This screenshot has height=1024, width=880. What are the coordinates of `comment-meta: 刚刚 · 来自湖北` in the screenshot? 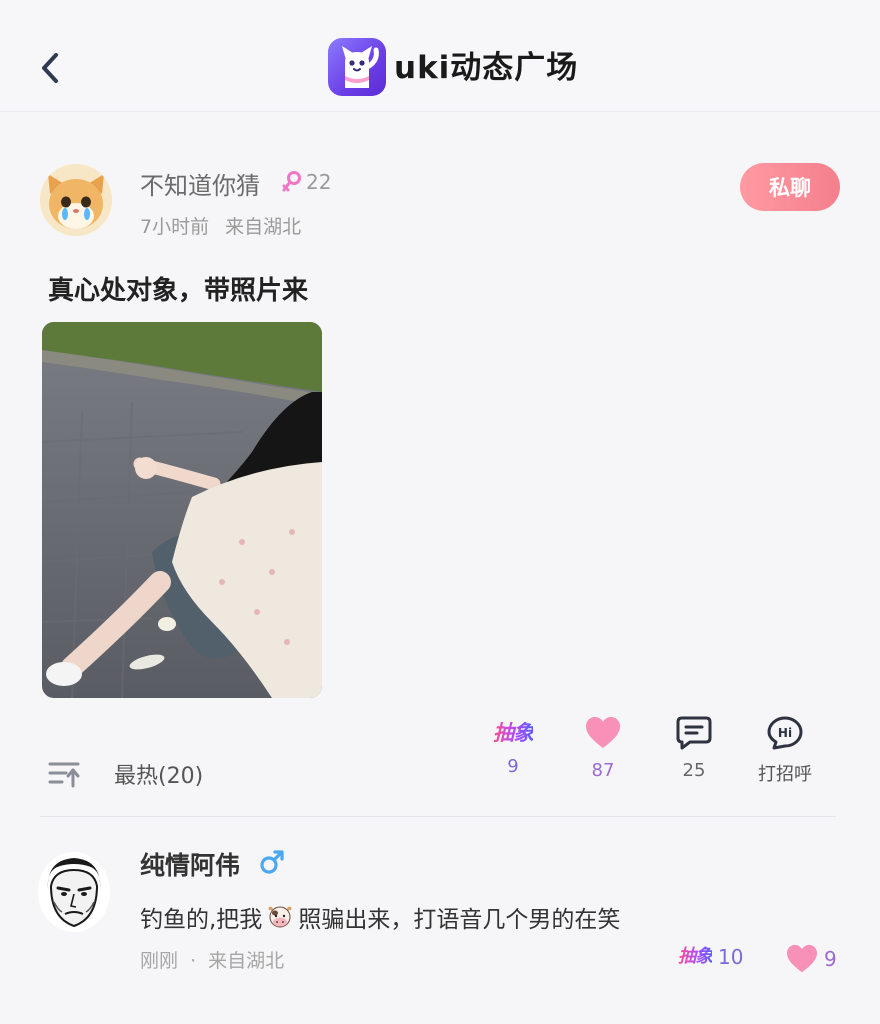 It's located at (212, 959).